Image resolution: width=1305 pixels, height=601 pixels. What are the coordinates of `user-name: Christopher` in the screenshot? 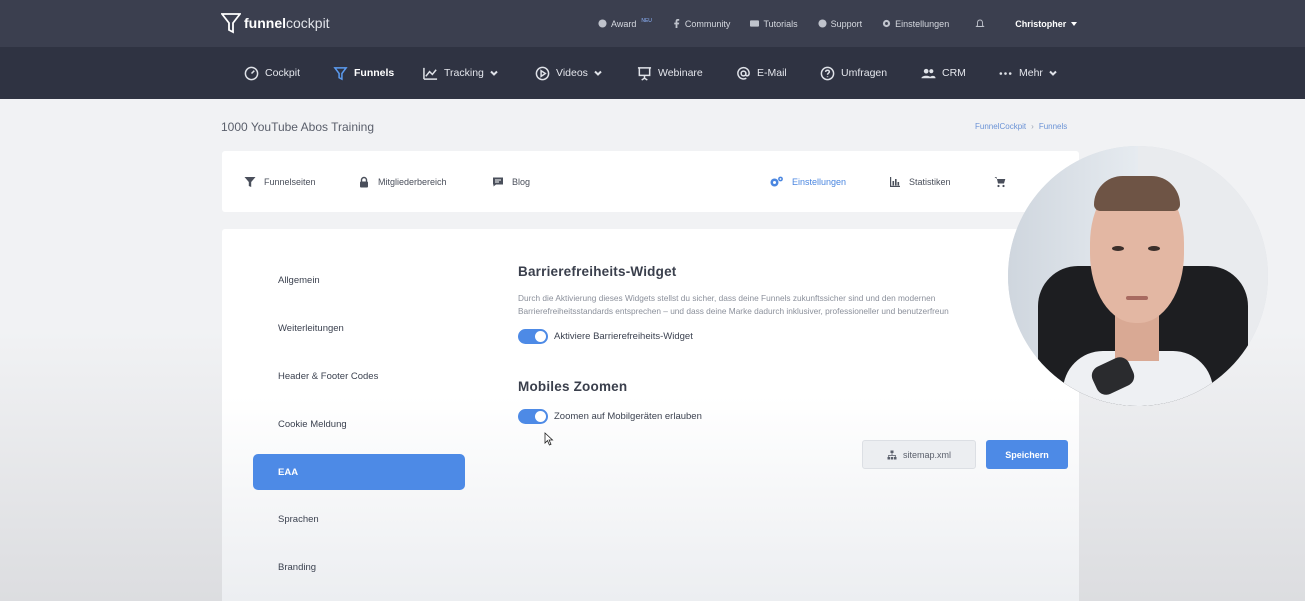 It's located at (1041, 23).